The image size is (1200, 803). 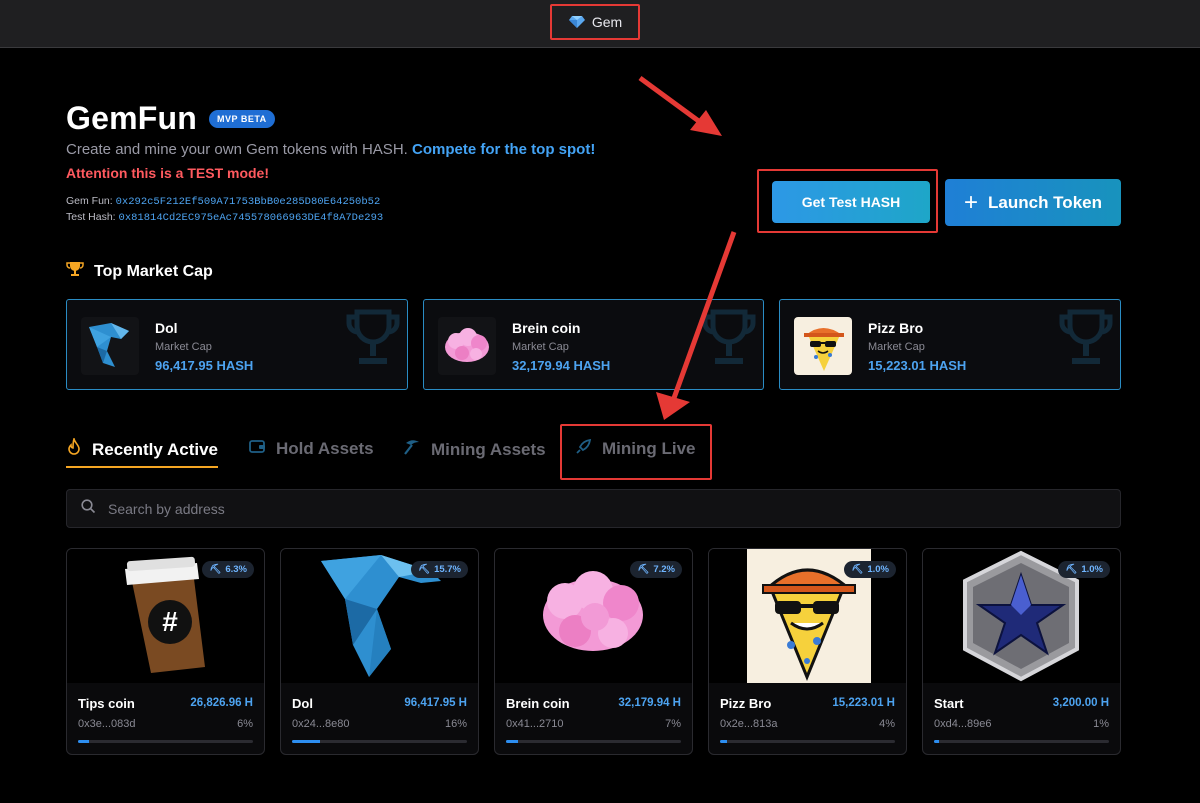 I want to click on mining-rate-badge: ⛏ 1.0%, so click(x=1084, y=569).